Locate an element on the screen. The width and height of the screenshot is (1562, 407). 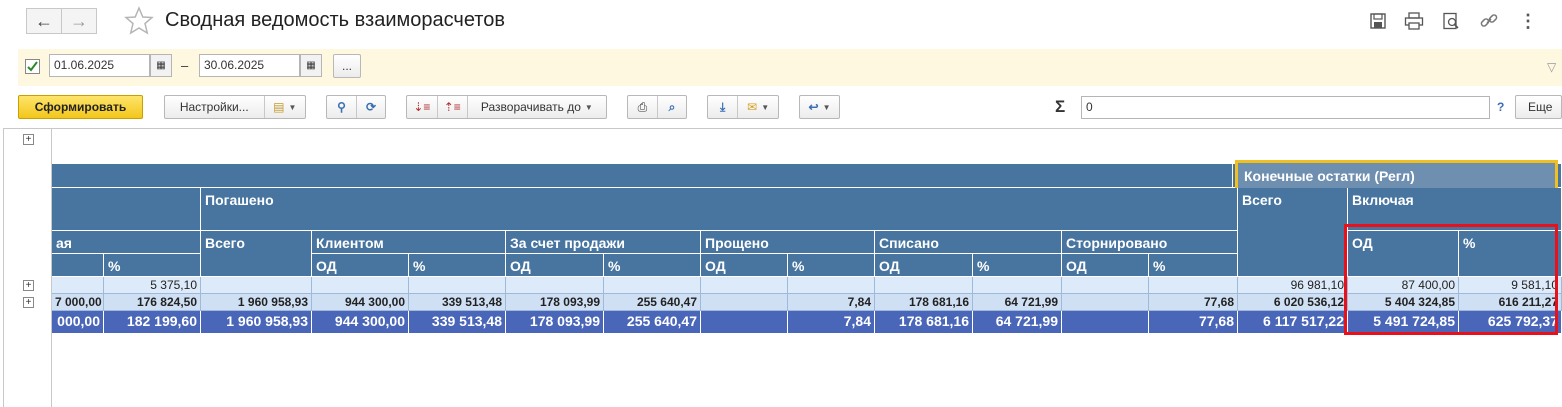
expand-to-label: Разворачивать до is located at coordinates (530, 107).